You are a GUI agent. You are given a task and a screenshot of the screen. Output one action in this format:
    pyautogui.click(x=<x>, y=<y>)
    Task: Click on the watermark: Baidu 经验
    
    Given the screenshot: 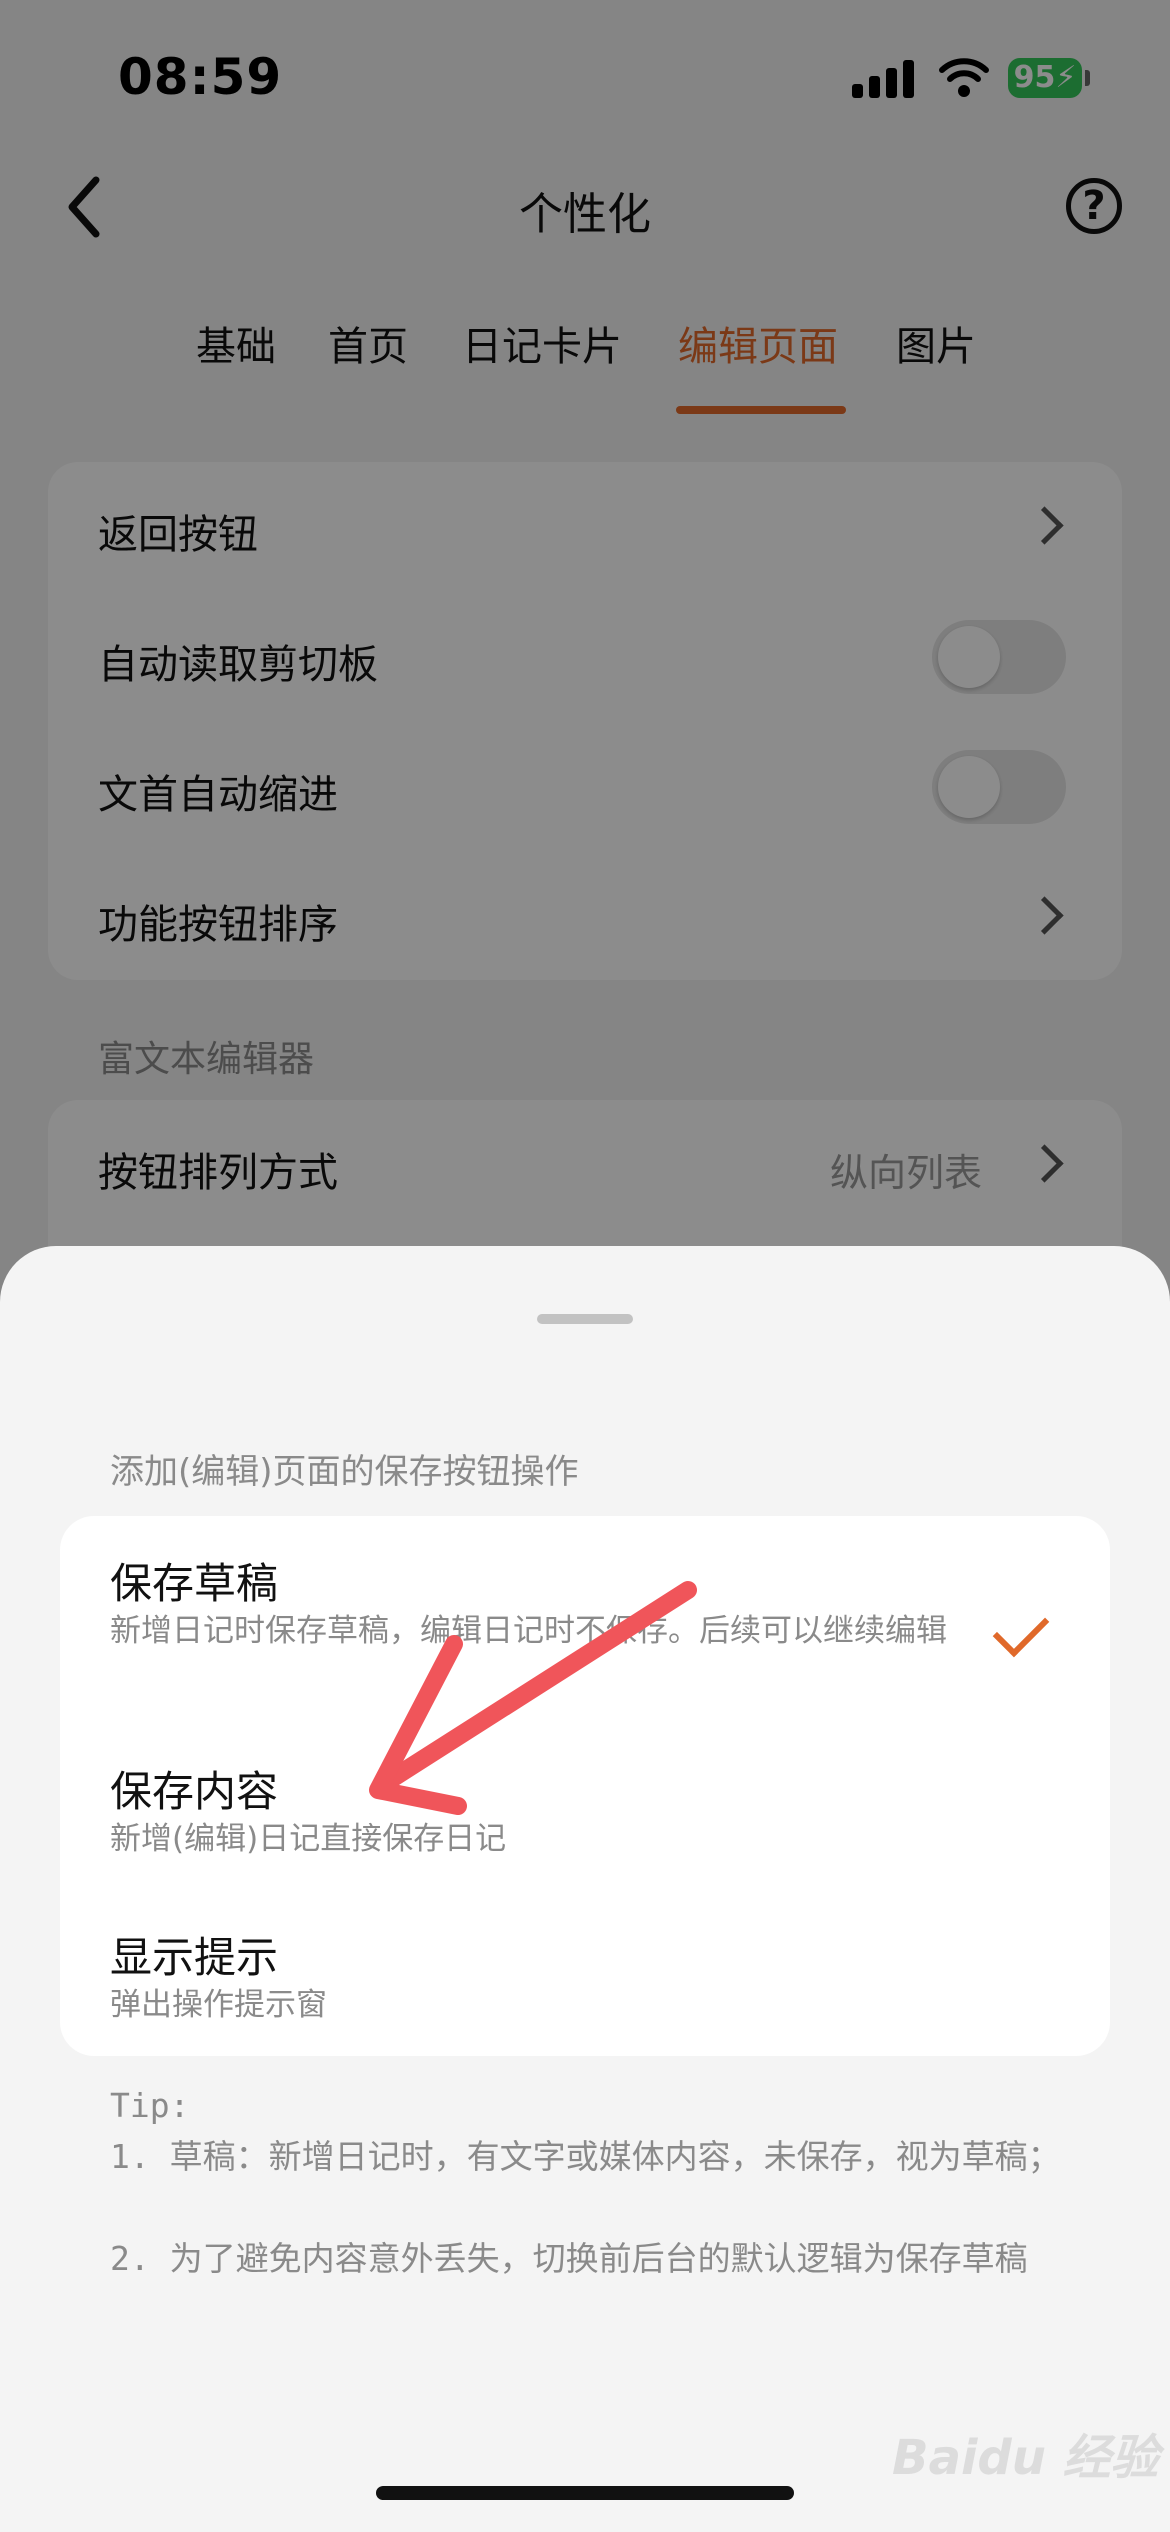 What is the action you would take?
    pyautogui.click(x=1025, y=2458)
    